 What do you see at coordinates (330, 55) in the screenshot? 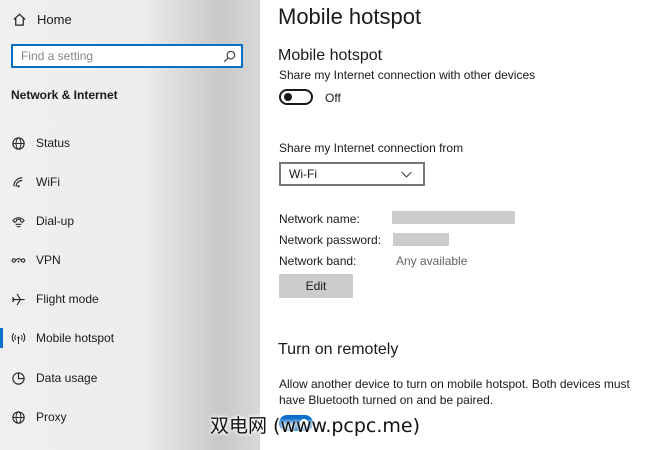
I see `hotspot-heading: Mobile hotspot` at bounding box center [330, 55].